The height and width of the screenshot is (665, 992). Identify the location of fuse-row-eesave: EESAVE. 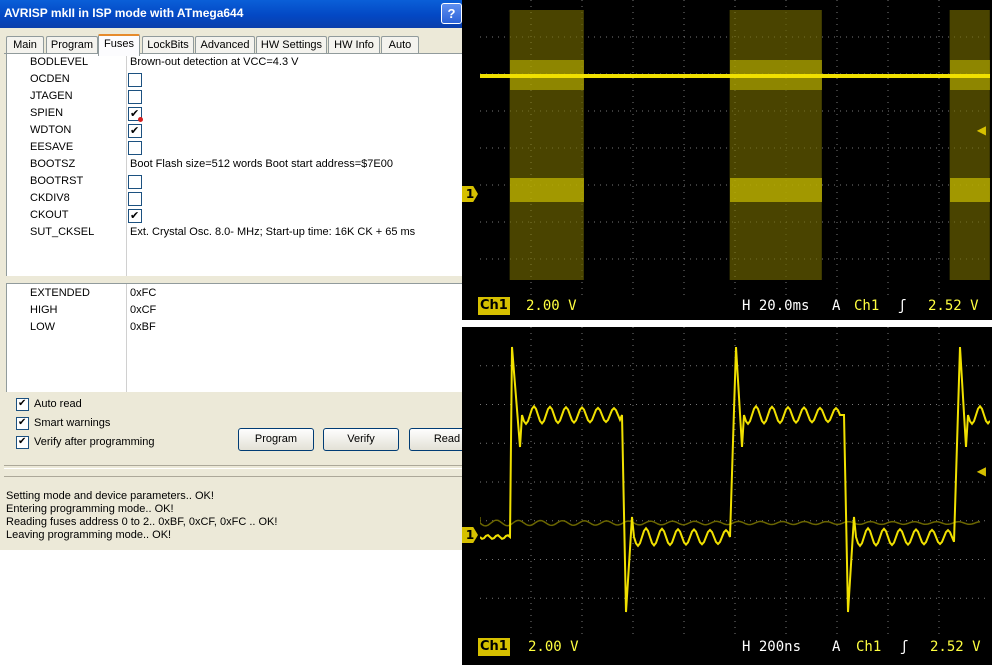
(236, 147).